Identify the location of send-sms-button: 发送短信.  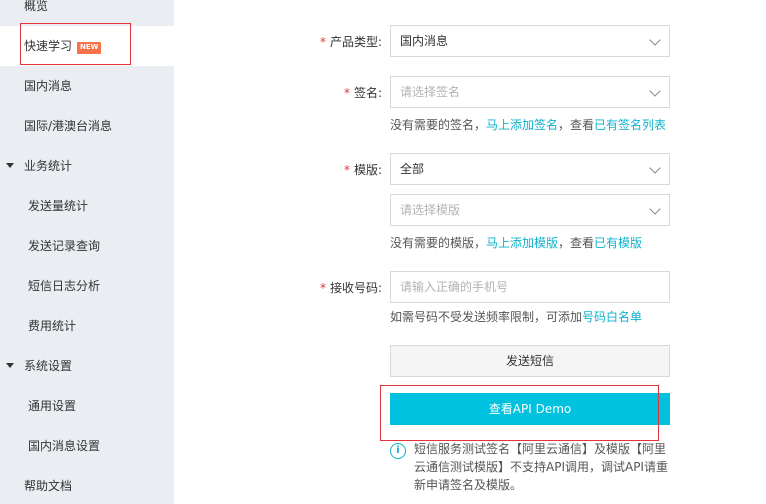
(530, 361).